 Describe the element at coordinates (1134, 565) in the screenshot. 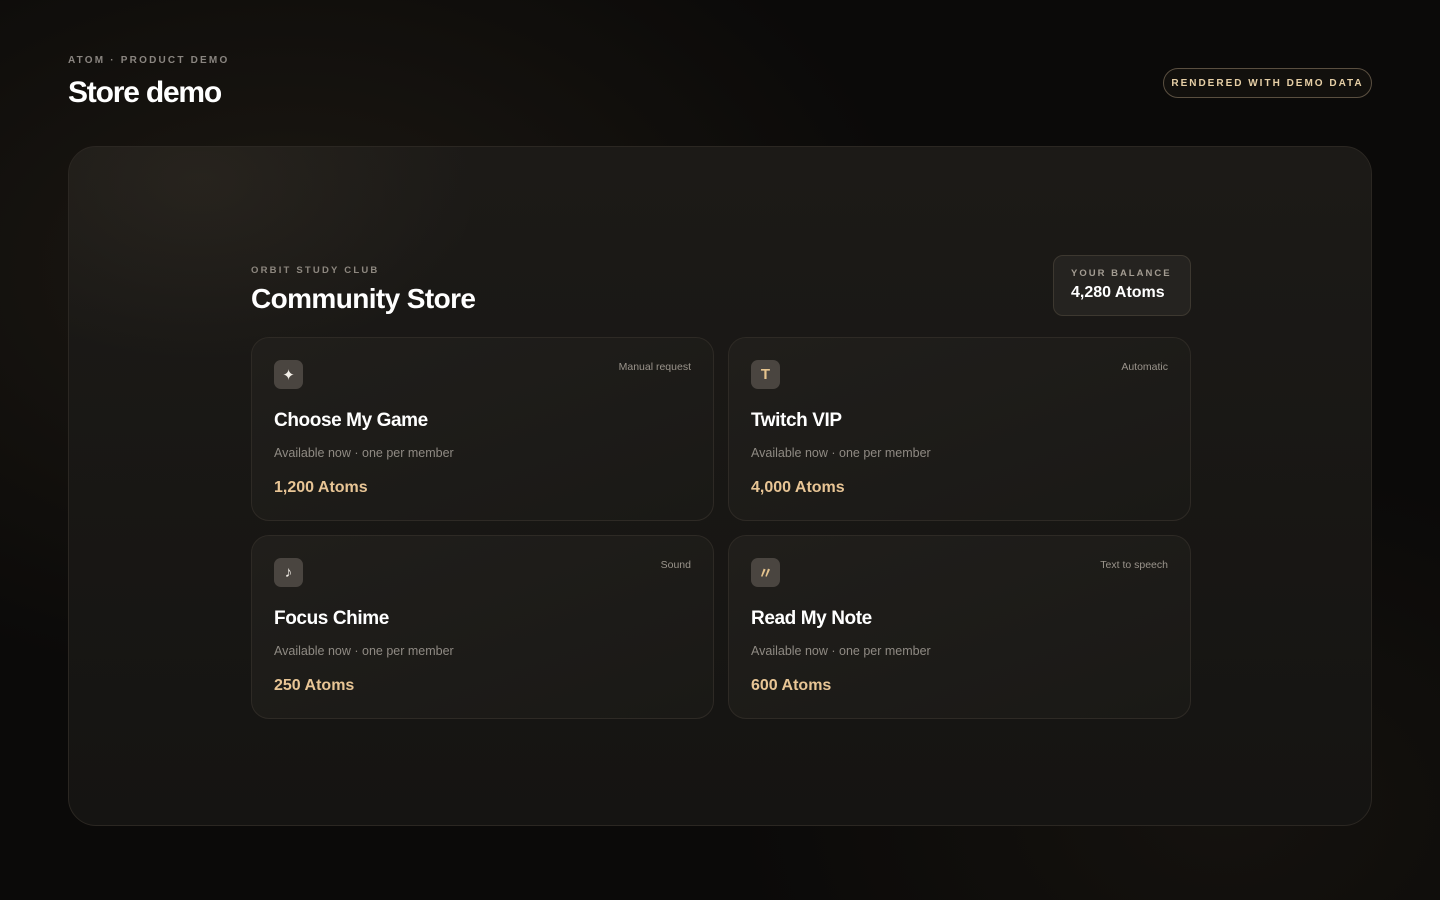

I see `item-type: Text to speech` at that location.